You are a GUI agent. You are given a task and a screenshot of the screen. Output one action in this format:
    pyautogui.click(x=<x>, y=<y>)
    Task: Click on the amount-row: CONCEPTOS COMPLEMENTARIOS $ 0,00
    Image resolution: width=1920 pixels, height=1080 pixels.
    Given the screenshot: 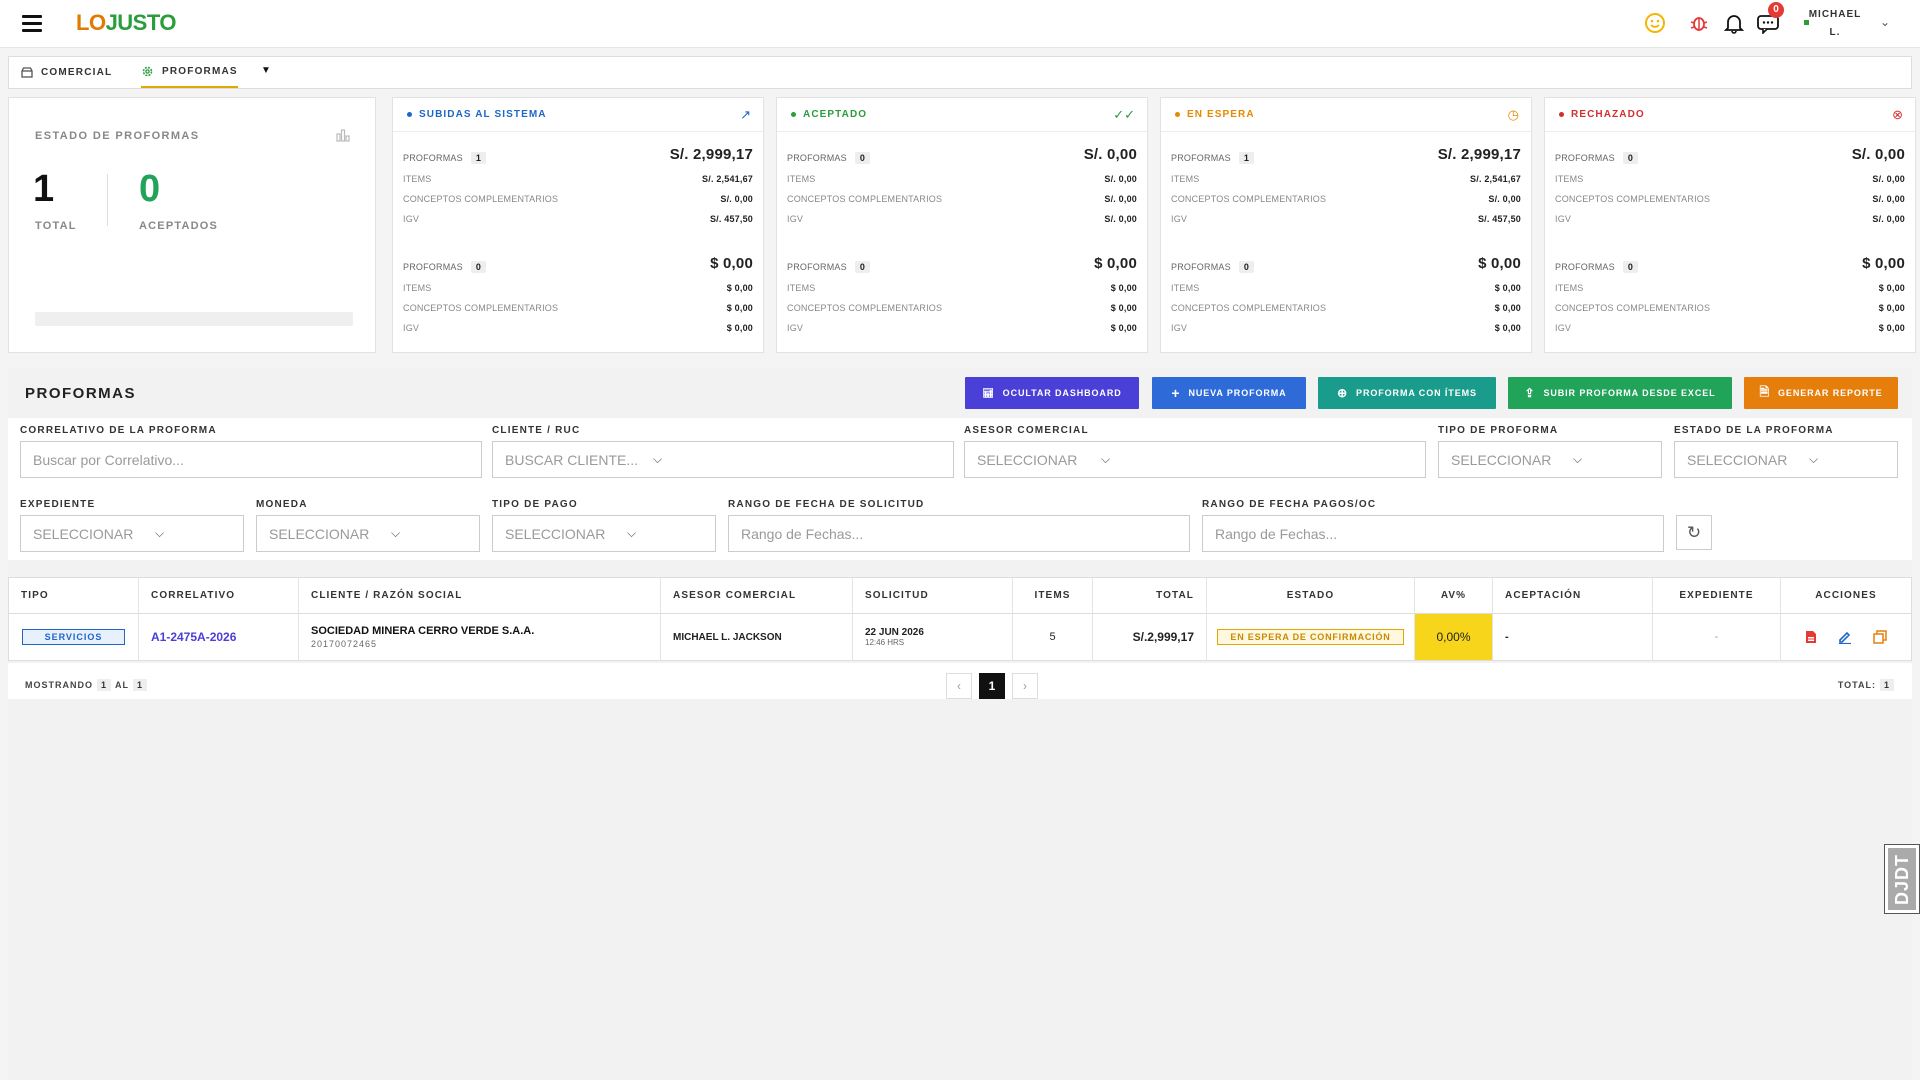 What is the action you would take?
    pyautogui.click(x=1730, y=308)
    